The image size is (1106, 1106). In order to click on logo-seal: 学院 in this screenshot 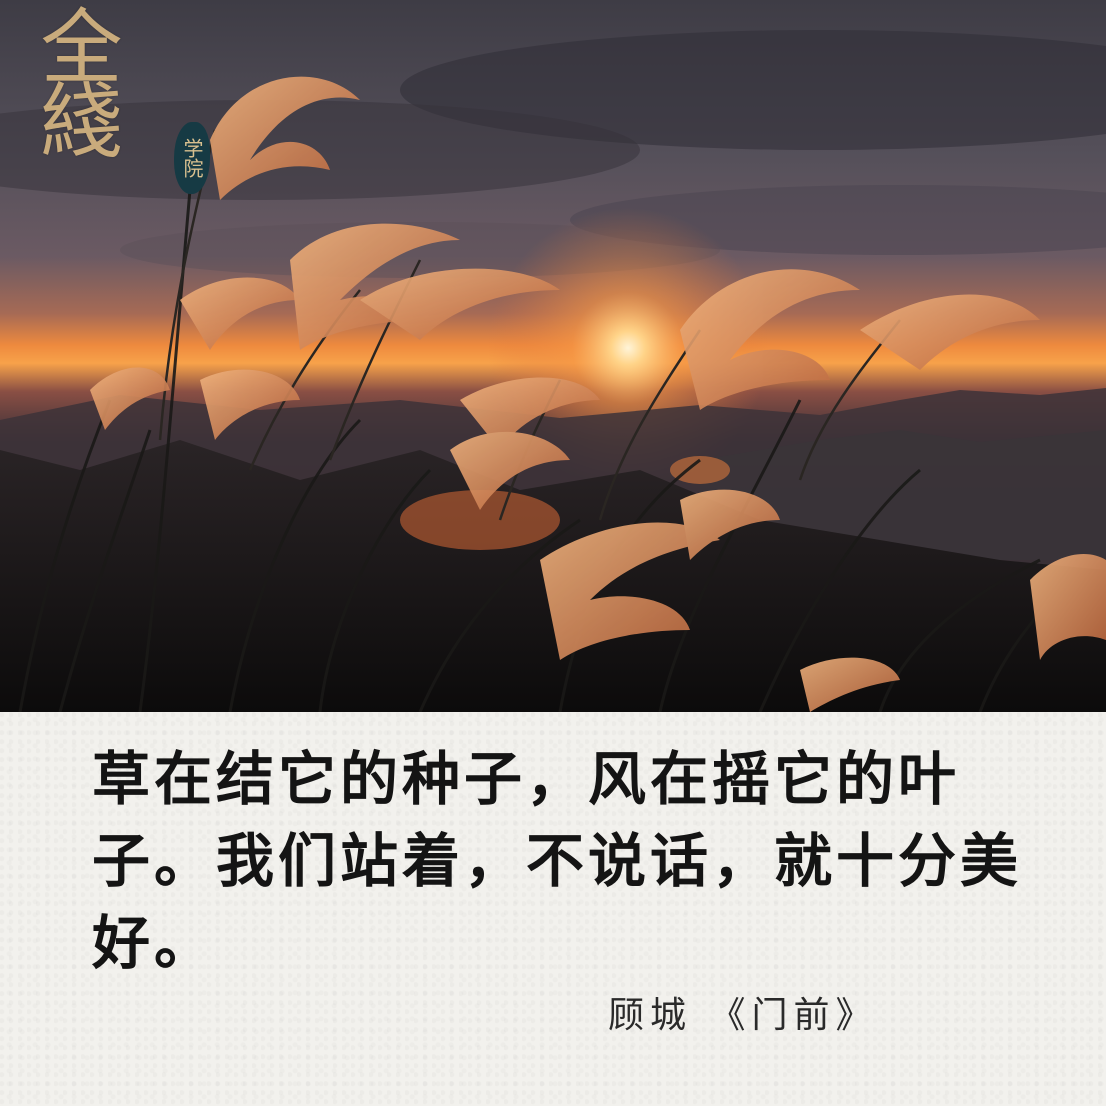, I will do `click(192, 158)`.